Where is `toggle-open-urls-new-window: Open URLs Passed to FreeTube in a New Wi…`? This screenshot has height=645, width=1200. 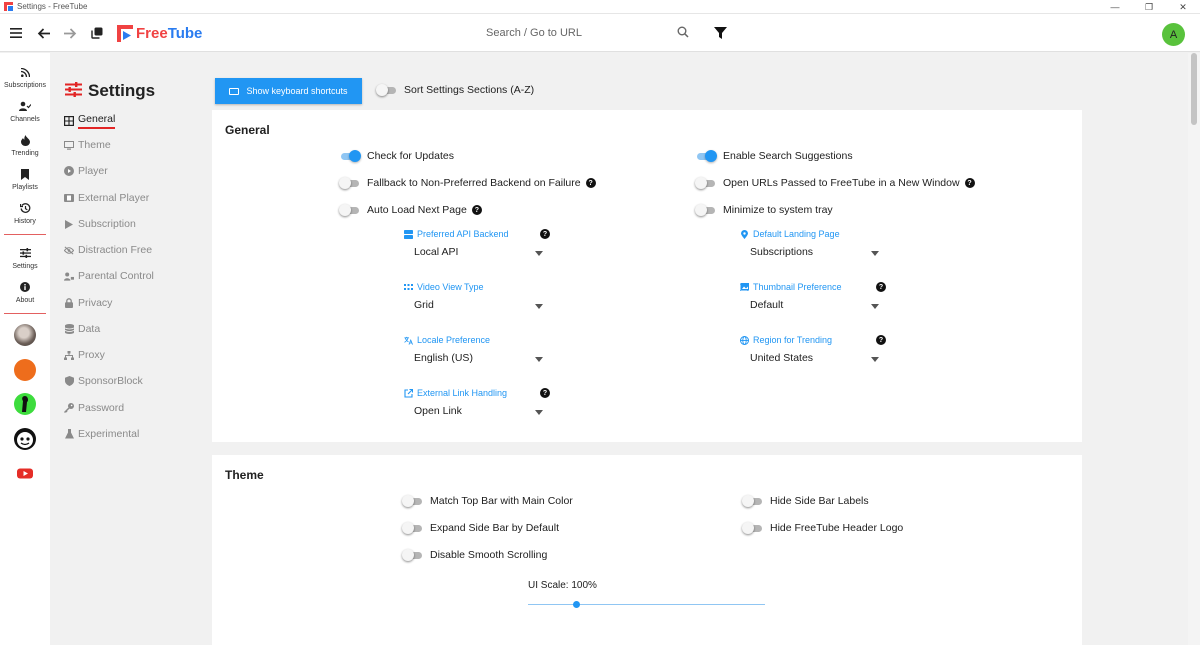 toggle-open-urls-new-window: Open URLs Passed to FreeTube in a New Wi… is located at coordinates (835, 183).